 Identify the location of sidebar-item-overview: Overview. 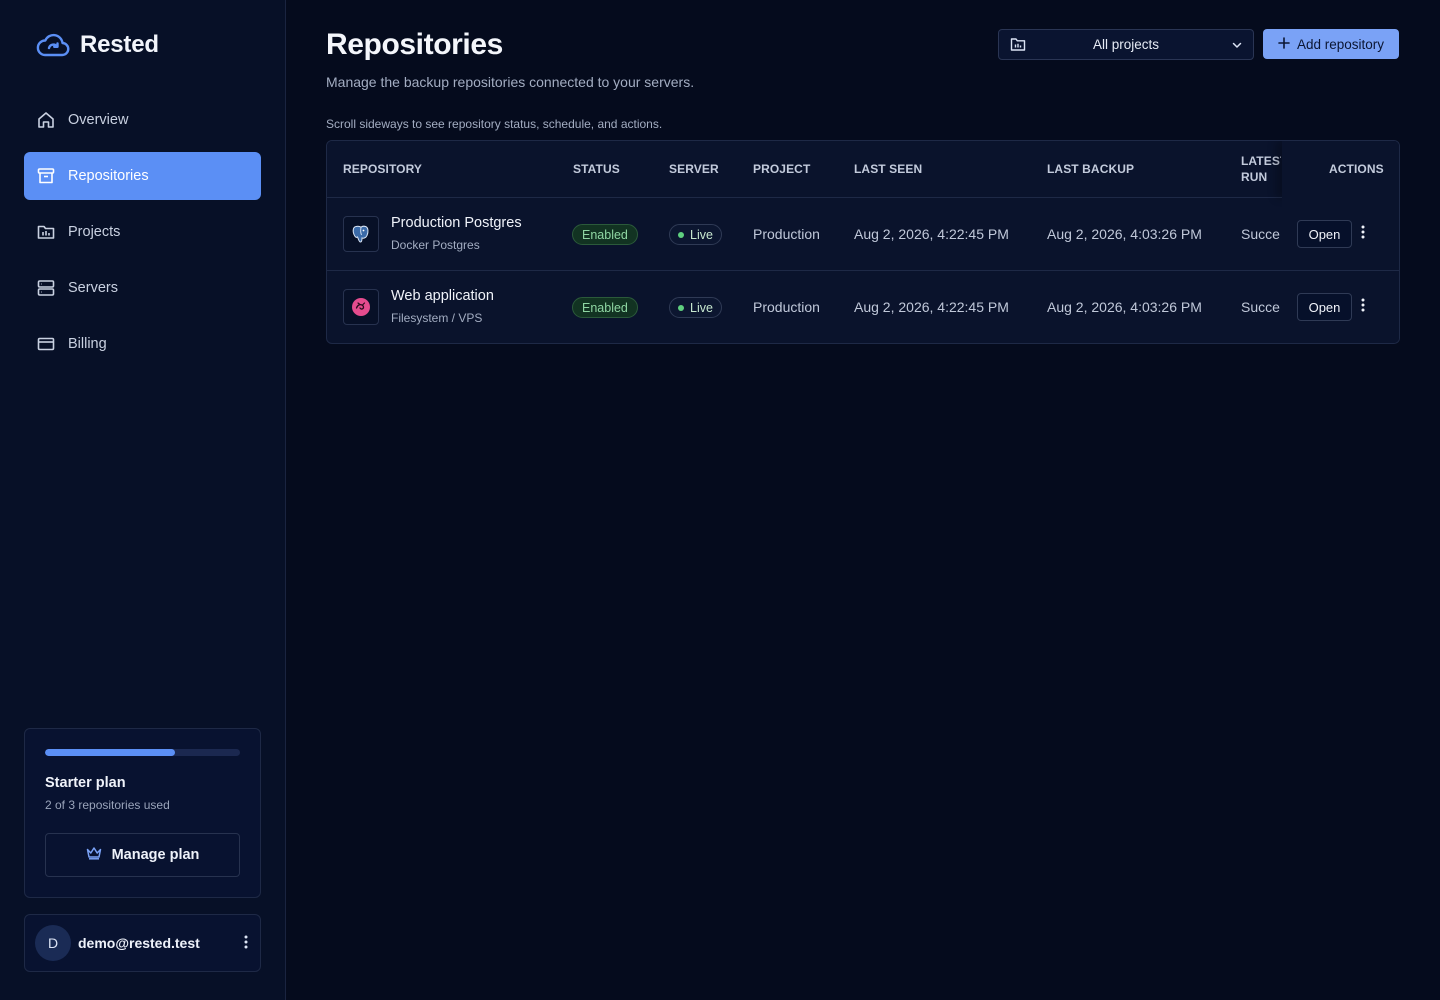
(142, 120).